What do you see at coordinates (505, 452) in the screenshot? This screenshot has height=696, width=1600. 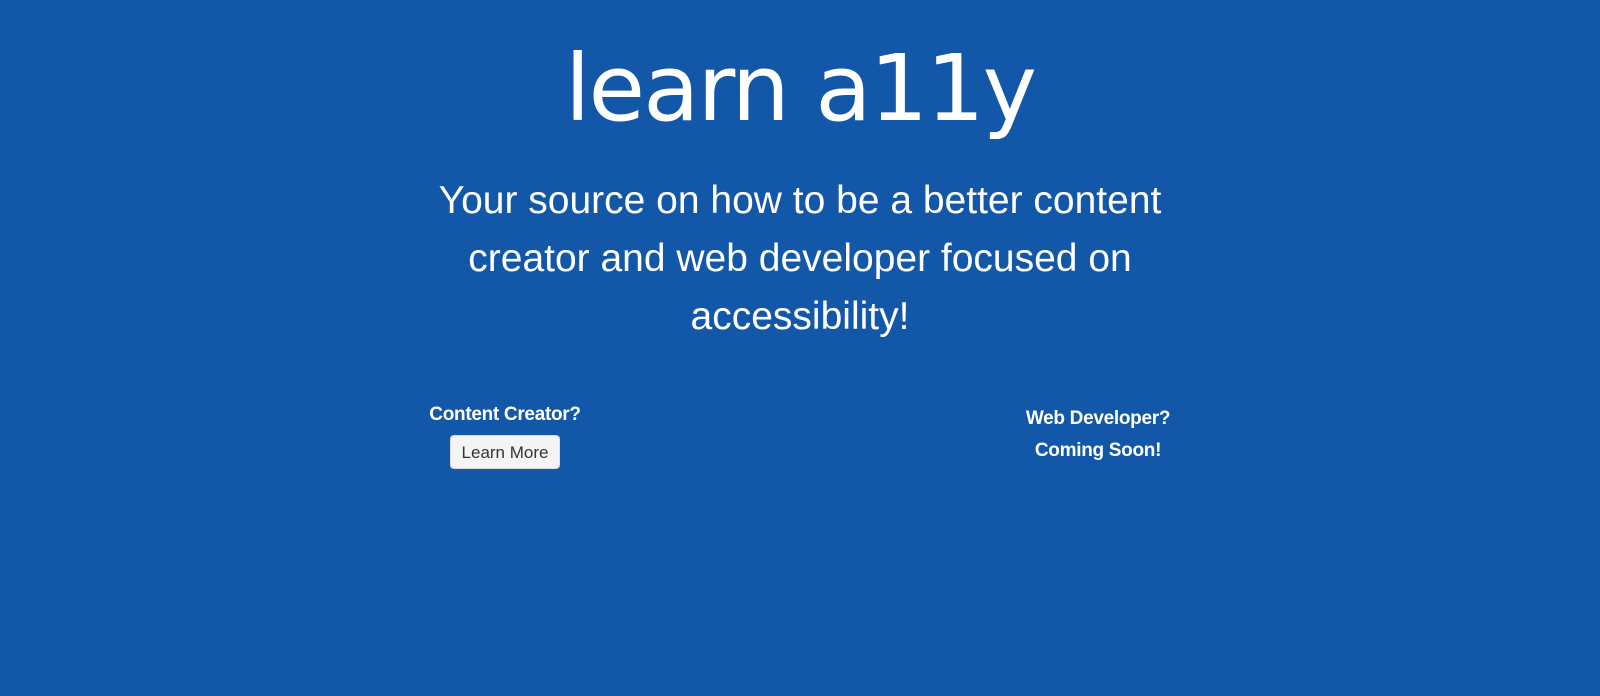 I see `learn-more-button: Learn More` at bounding box center [505, 452].